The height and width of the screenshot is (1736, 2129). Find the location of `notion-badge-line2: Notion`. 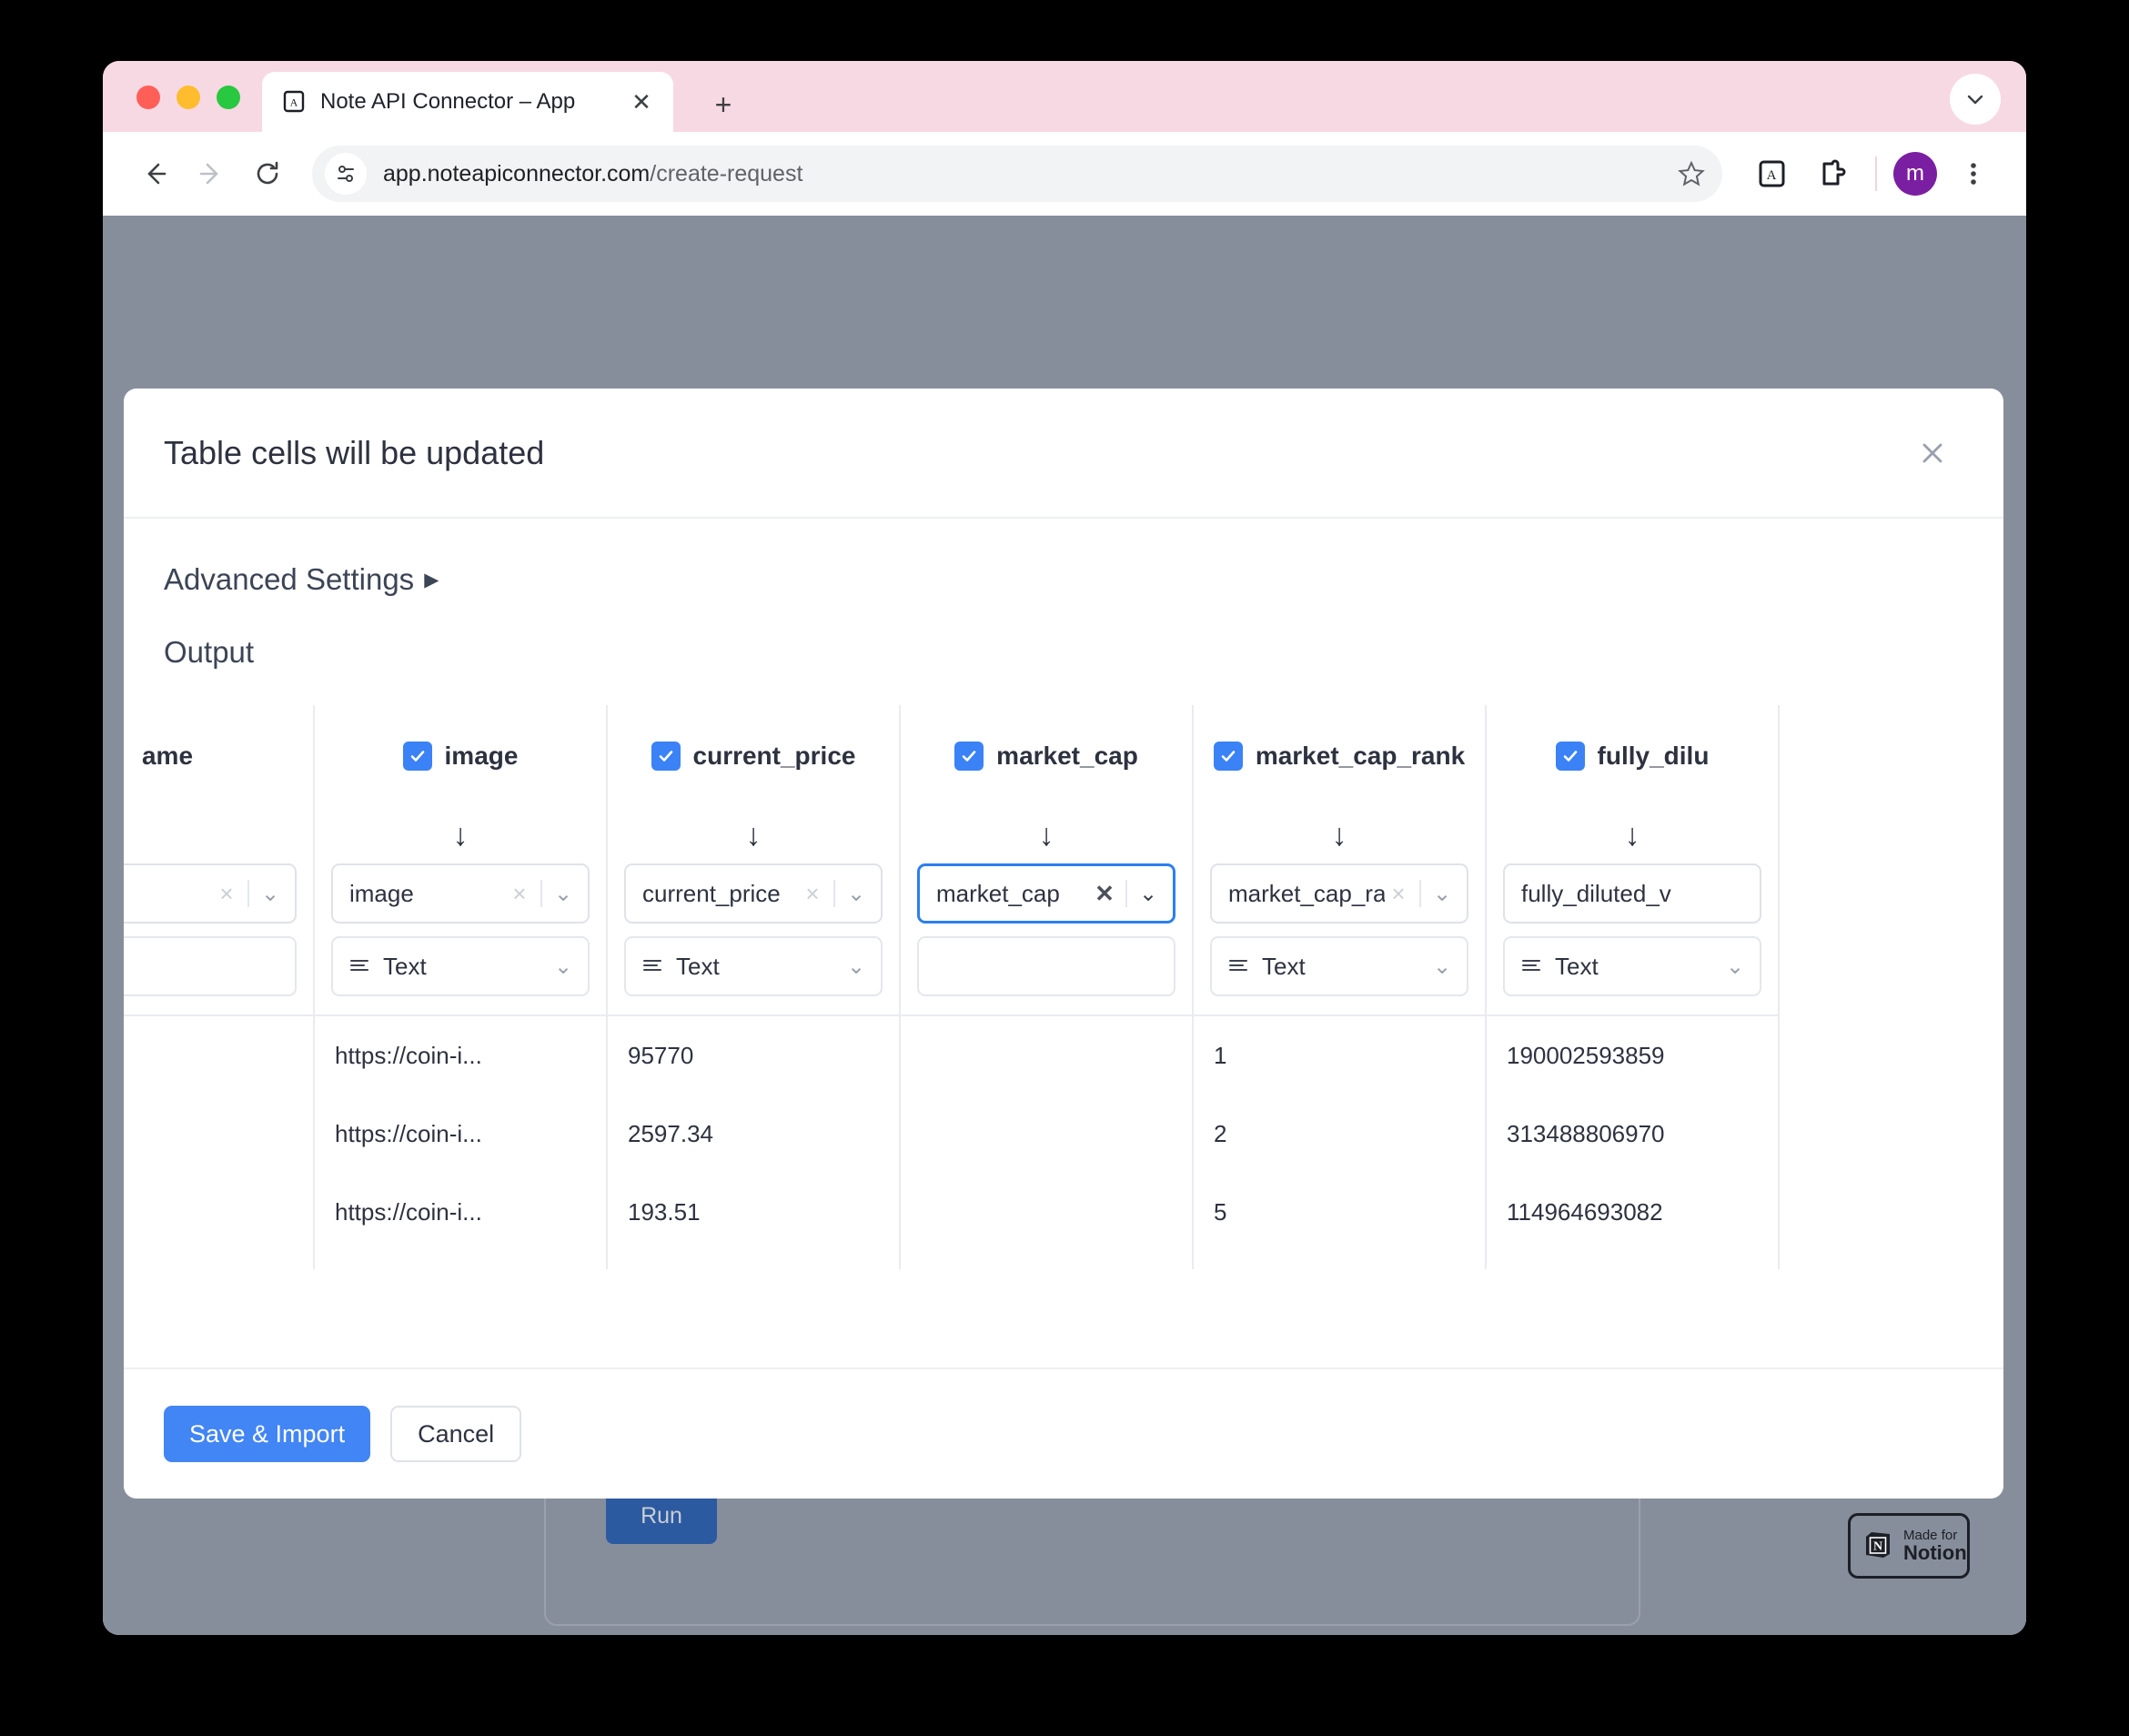

notion-badge-line2: Notion is located at coordinates (1935, 1553).